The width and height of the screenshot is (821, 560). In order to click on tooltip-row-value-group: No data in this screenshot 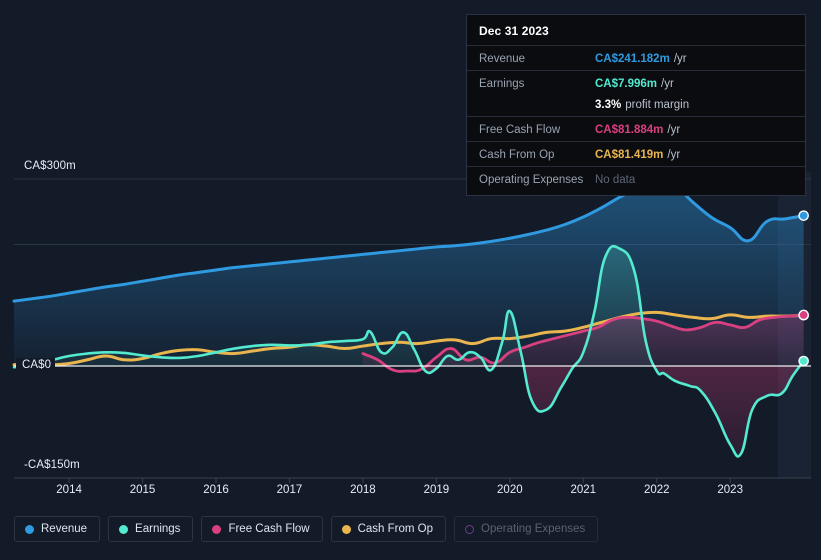, I will do `click(615, 179)`.